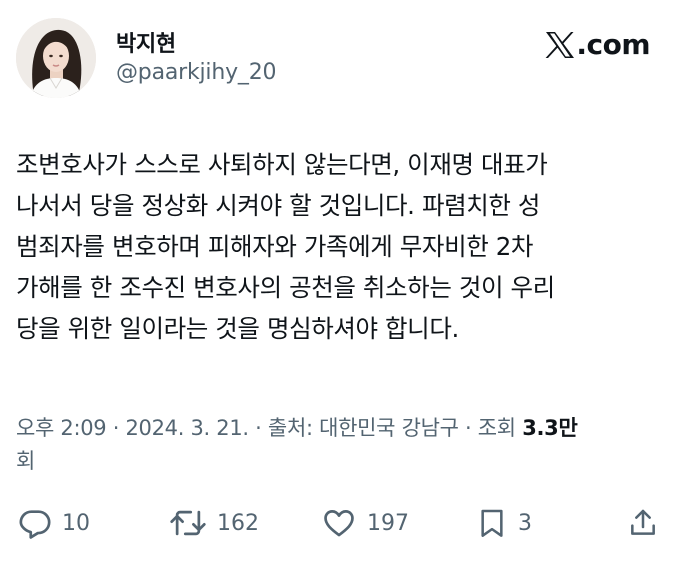 The image size is (680, 564). What do you see at coordinates (35, 524) in the screenshot?
I see `reply-icon` at bounding box center [35, 524].